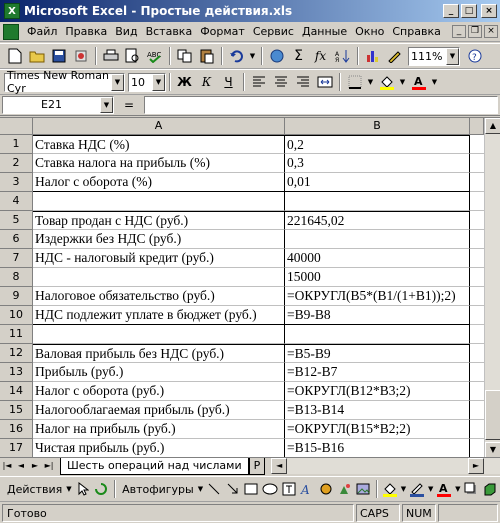  What do you see at coordinates (491, 31) in the screenshot?
I see `workbook-close-button: ×` at bounding box center [491, 31].